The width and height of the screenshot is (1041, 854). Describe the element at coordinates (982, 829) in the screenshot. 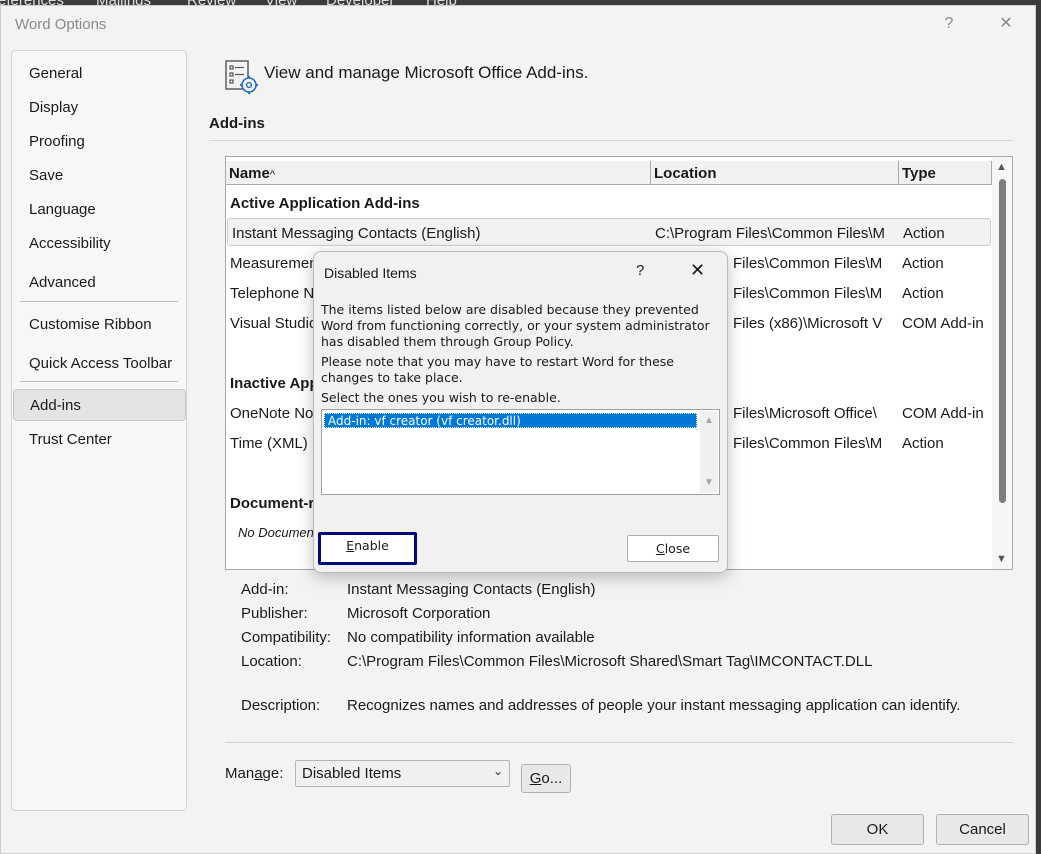

I see `cancel-button: Cancel` at that location.